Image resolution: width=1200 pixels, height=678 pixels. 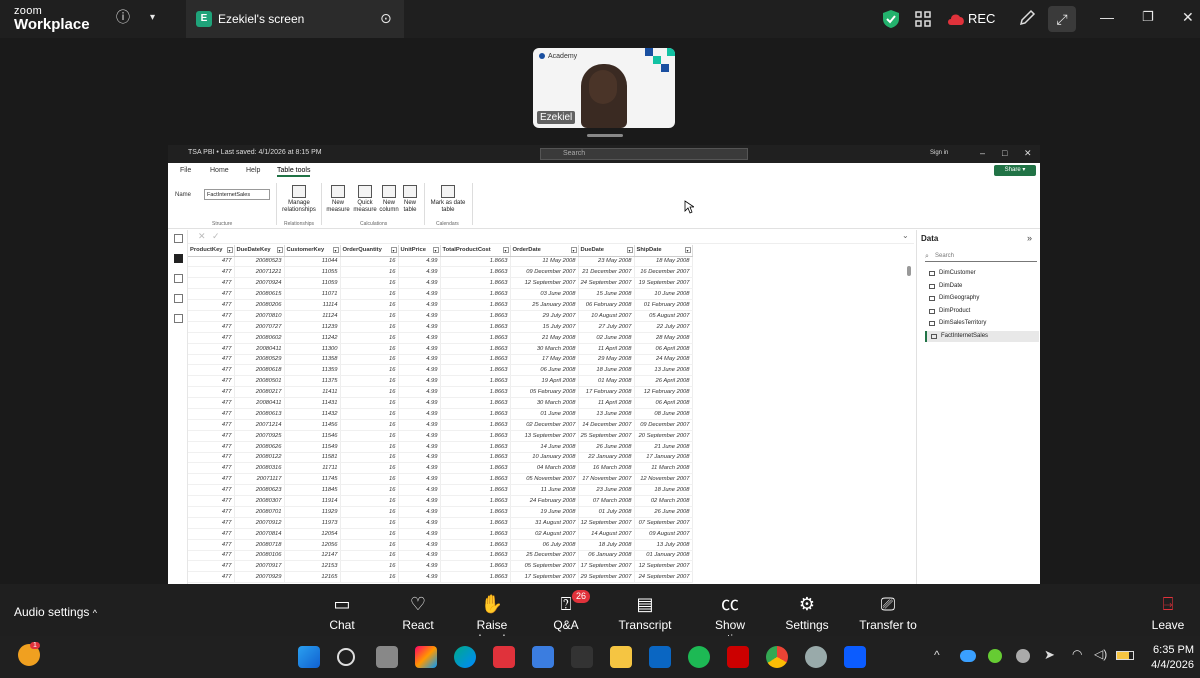 What do you see at coordinates (644, 154) in the screenshot?
I see `pbi-search-box: Search` at bounding box center [644, 154].